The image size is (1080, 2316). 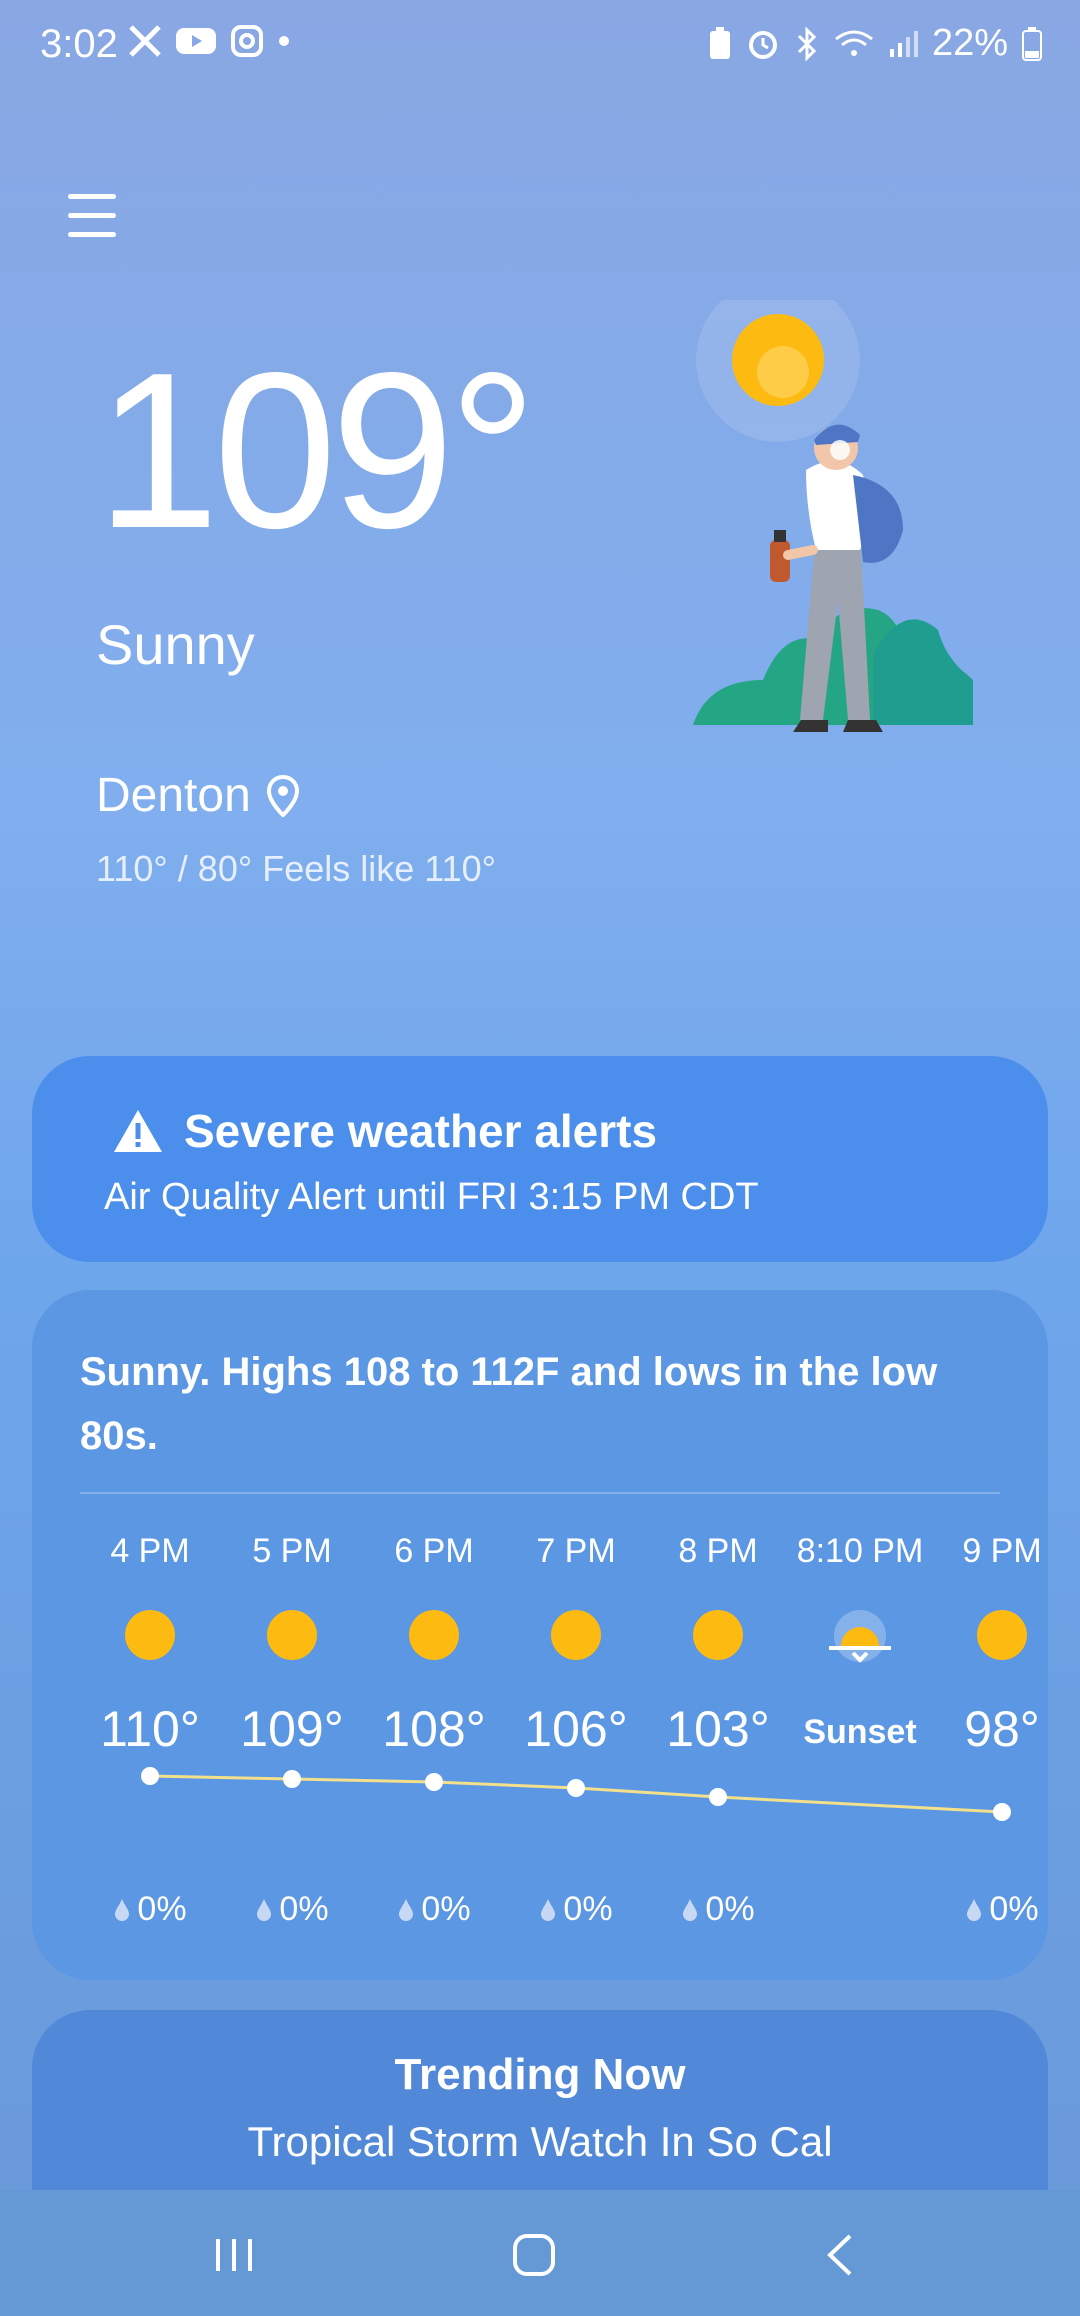 What do you see at coordinates (875, 43) in the screenshot?
I see `status-right: 22%` at bounding box center [875, 43].